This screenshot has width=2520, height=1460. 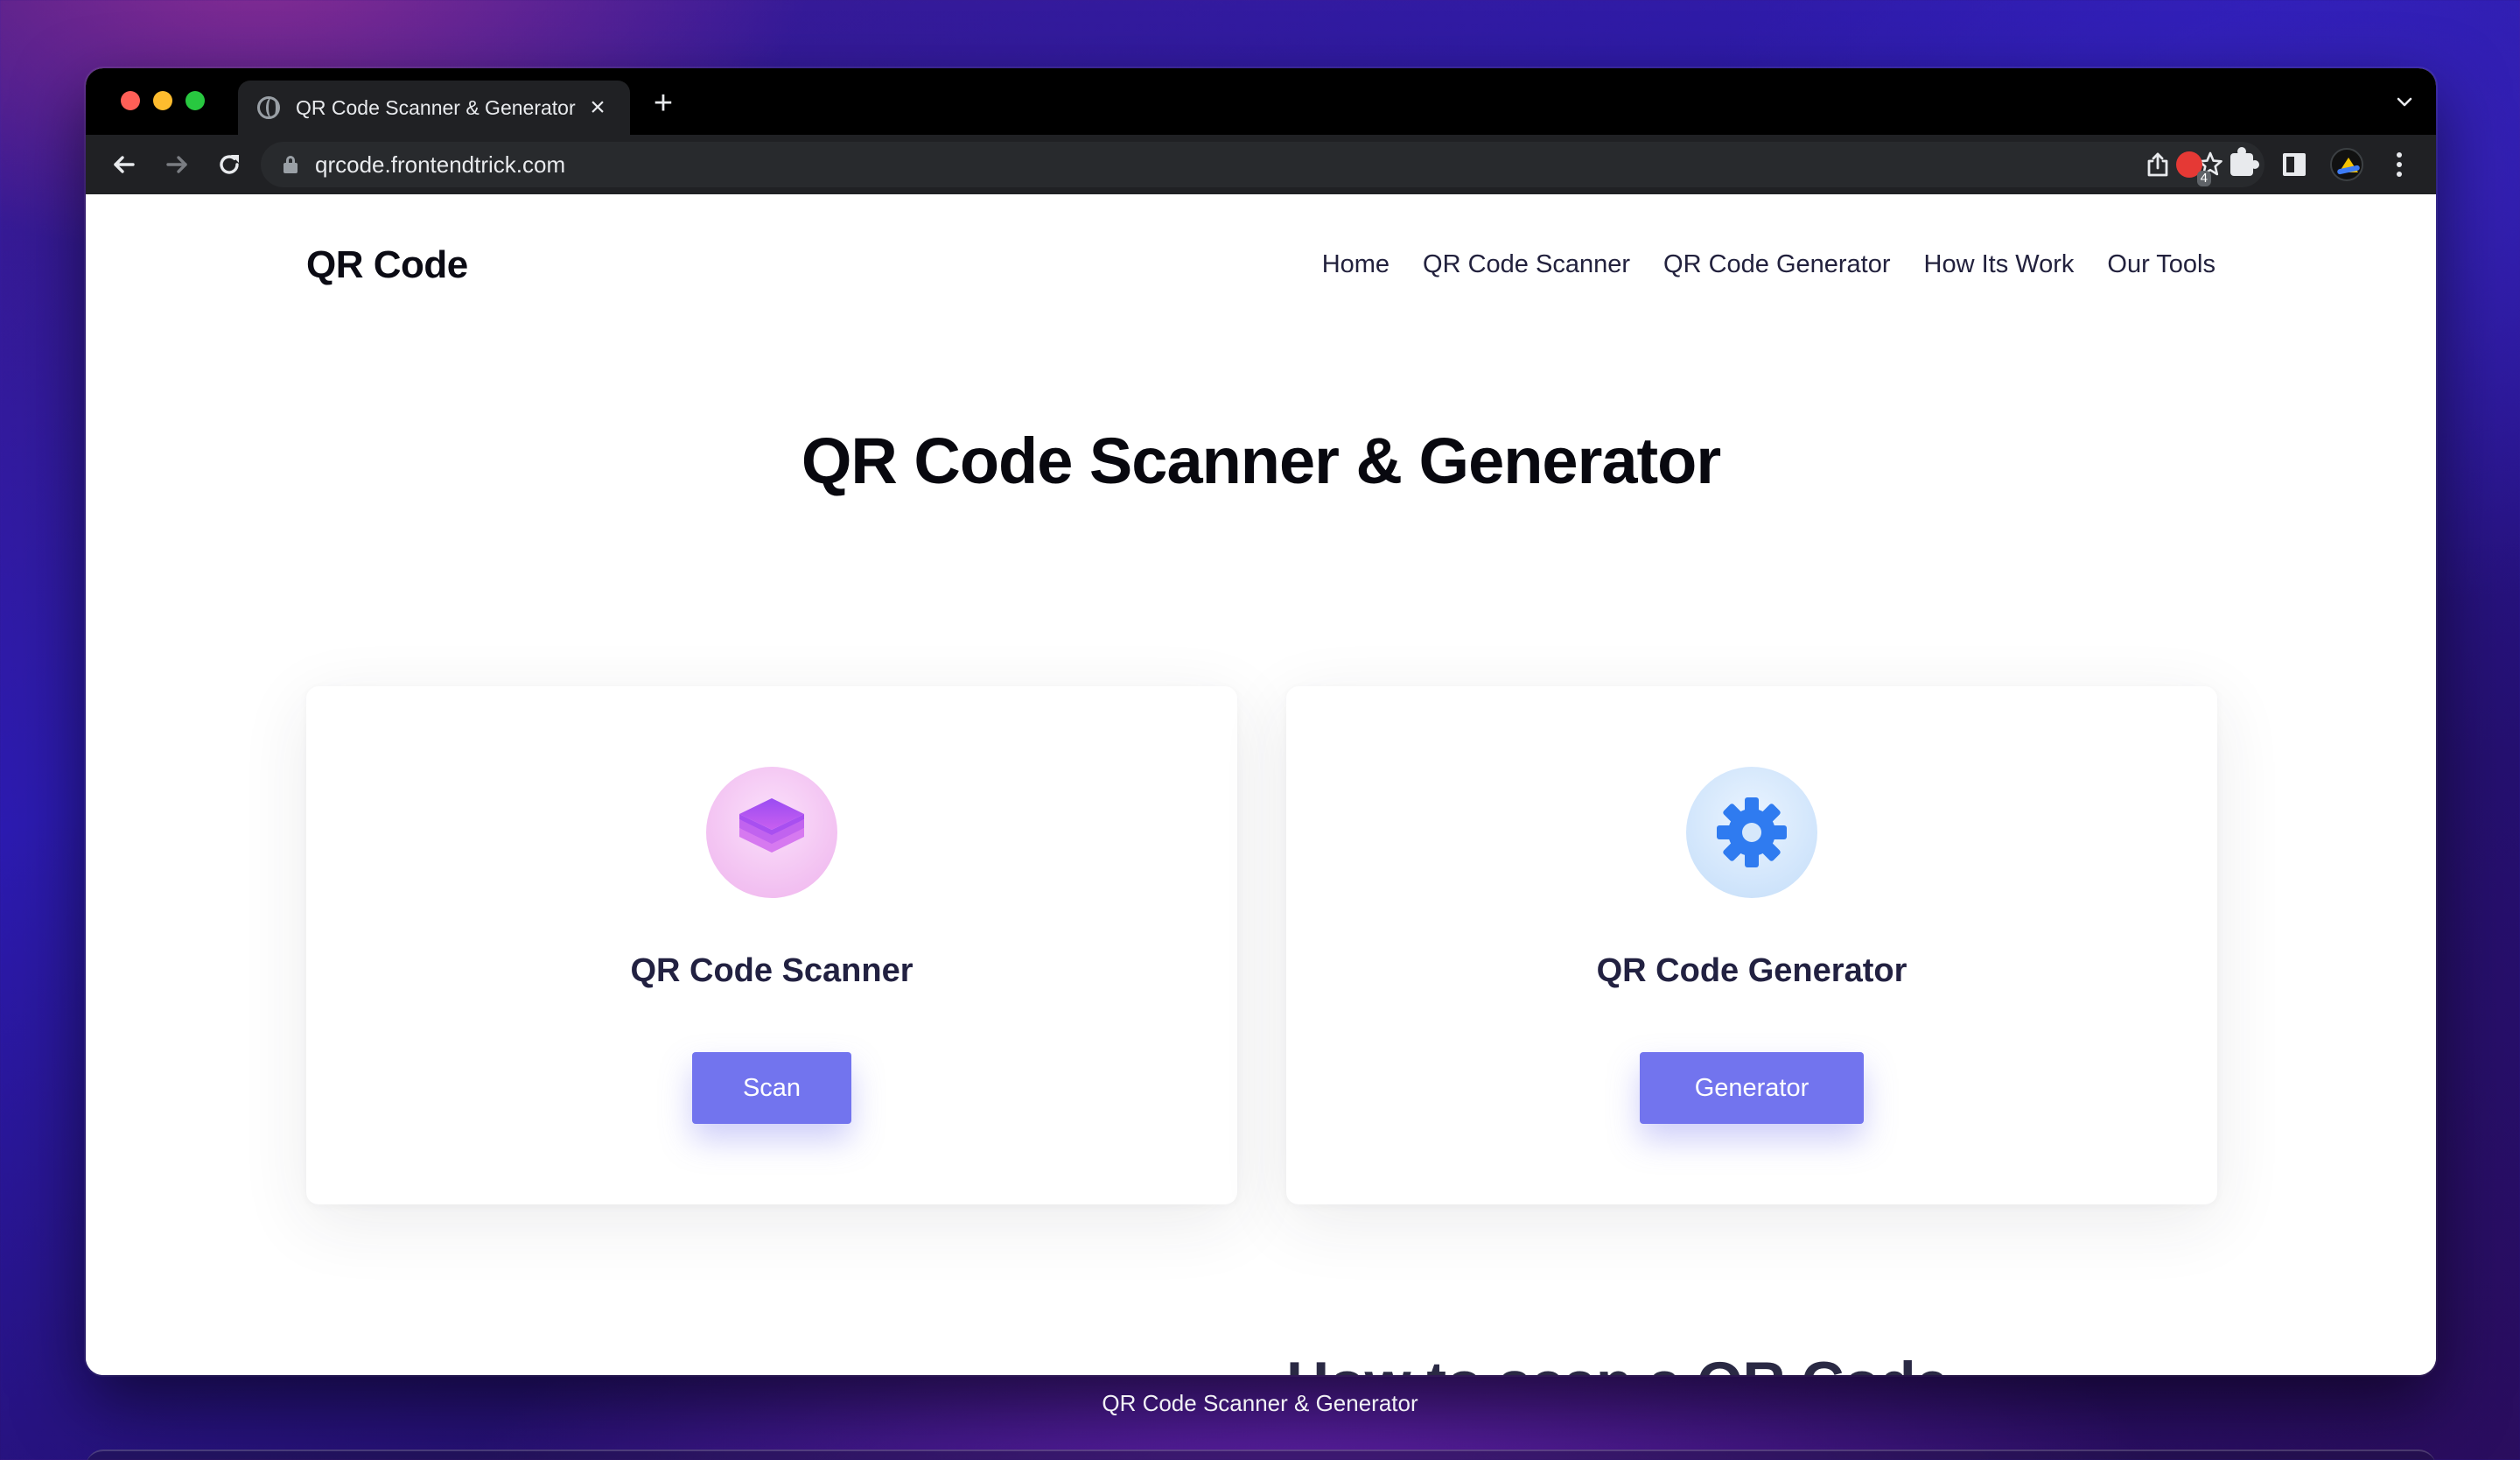 What do you see at coordinates (162, 100) in the screenshot?
I see `minimize-window-button` at bounding box center [162, 100].